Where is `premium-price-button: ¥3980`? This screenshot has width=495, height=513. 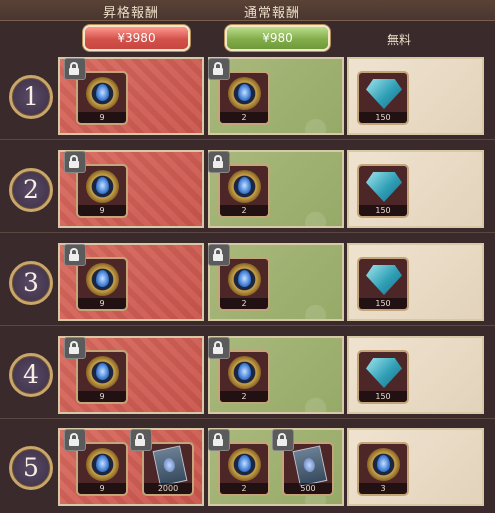 premium-price-button: ¥3980 is located at coordinates (136, 38).